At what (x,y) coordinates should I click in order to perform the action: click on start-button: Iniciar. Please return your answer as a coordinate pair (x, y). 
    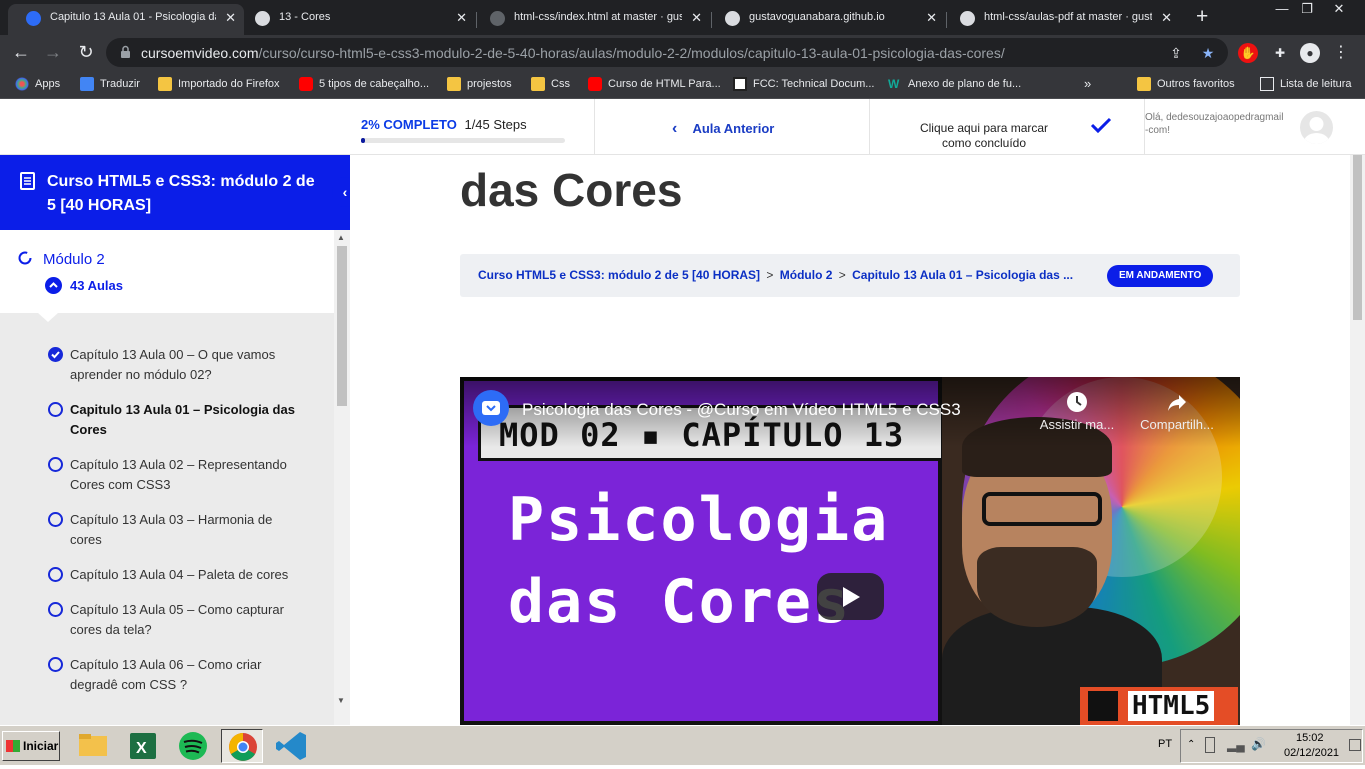
    Looking at the image, I should click on (31, 746).